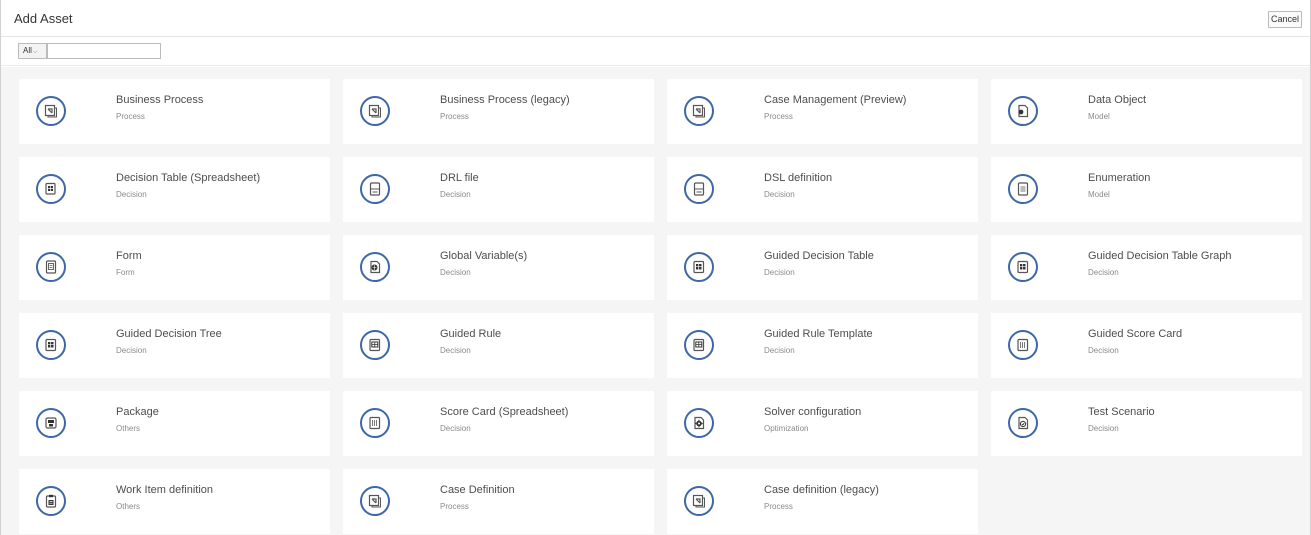  Describe the element at coordinates (822, 267) in the screenshot. I see `asset-card: Guided Decision Table Decision` at that location.